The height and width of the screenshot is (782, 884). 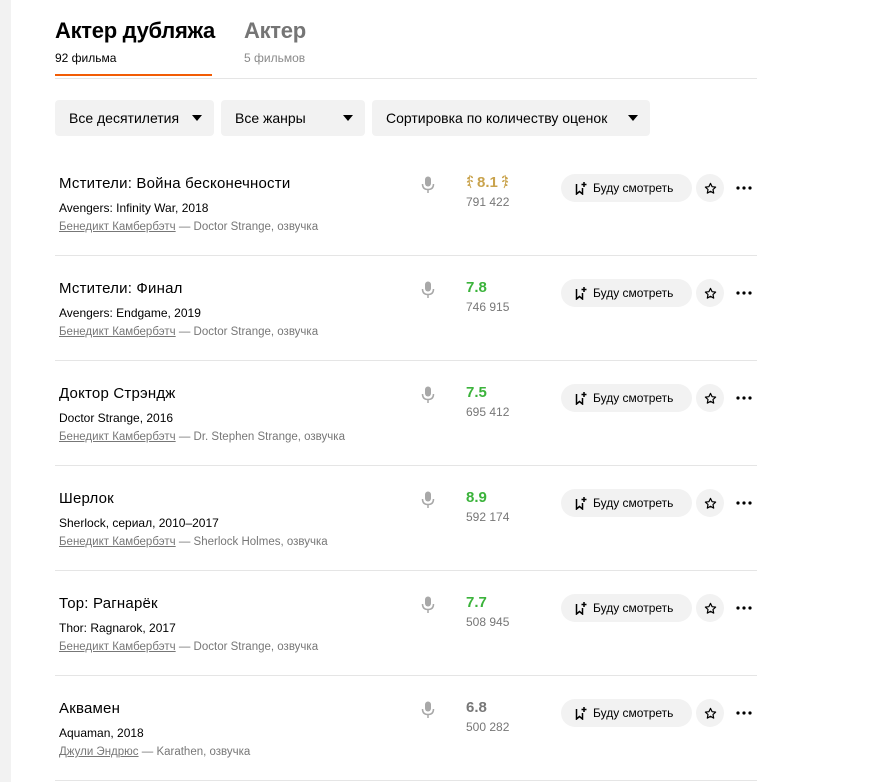 I want to click on film-votes: 592 174, so click(x=488, y=517).